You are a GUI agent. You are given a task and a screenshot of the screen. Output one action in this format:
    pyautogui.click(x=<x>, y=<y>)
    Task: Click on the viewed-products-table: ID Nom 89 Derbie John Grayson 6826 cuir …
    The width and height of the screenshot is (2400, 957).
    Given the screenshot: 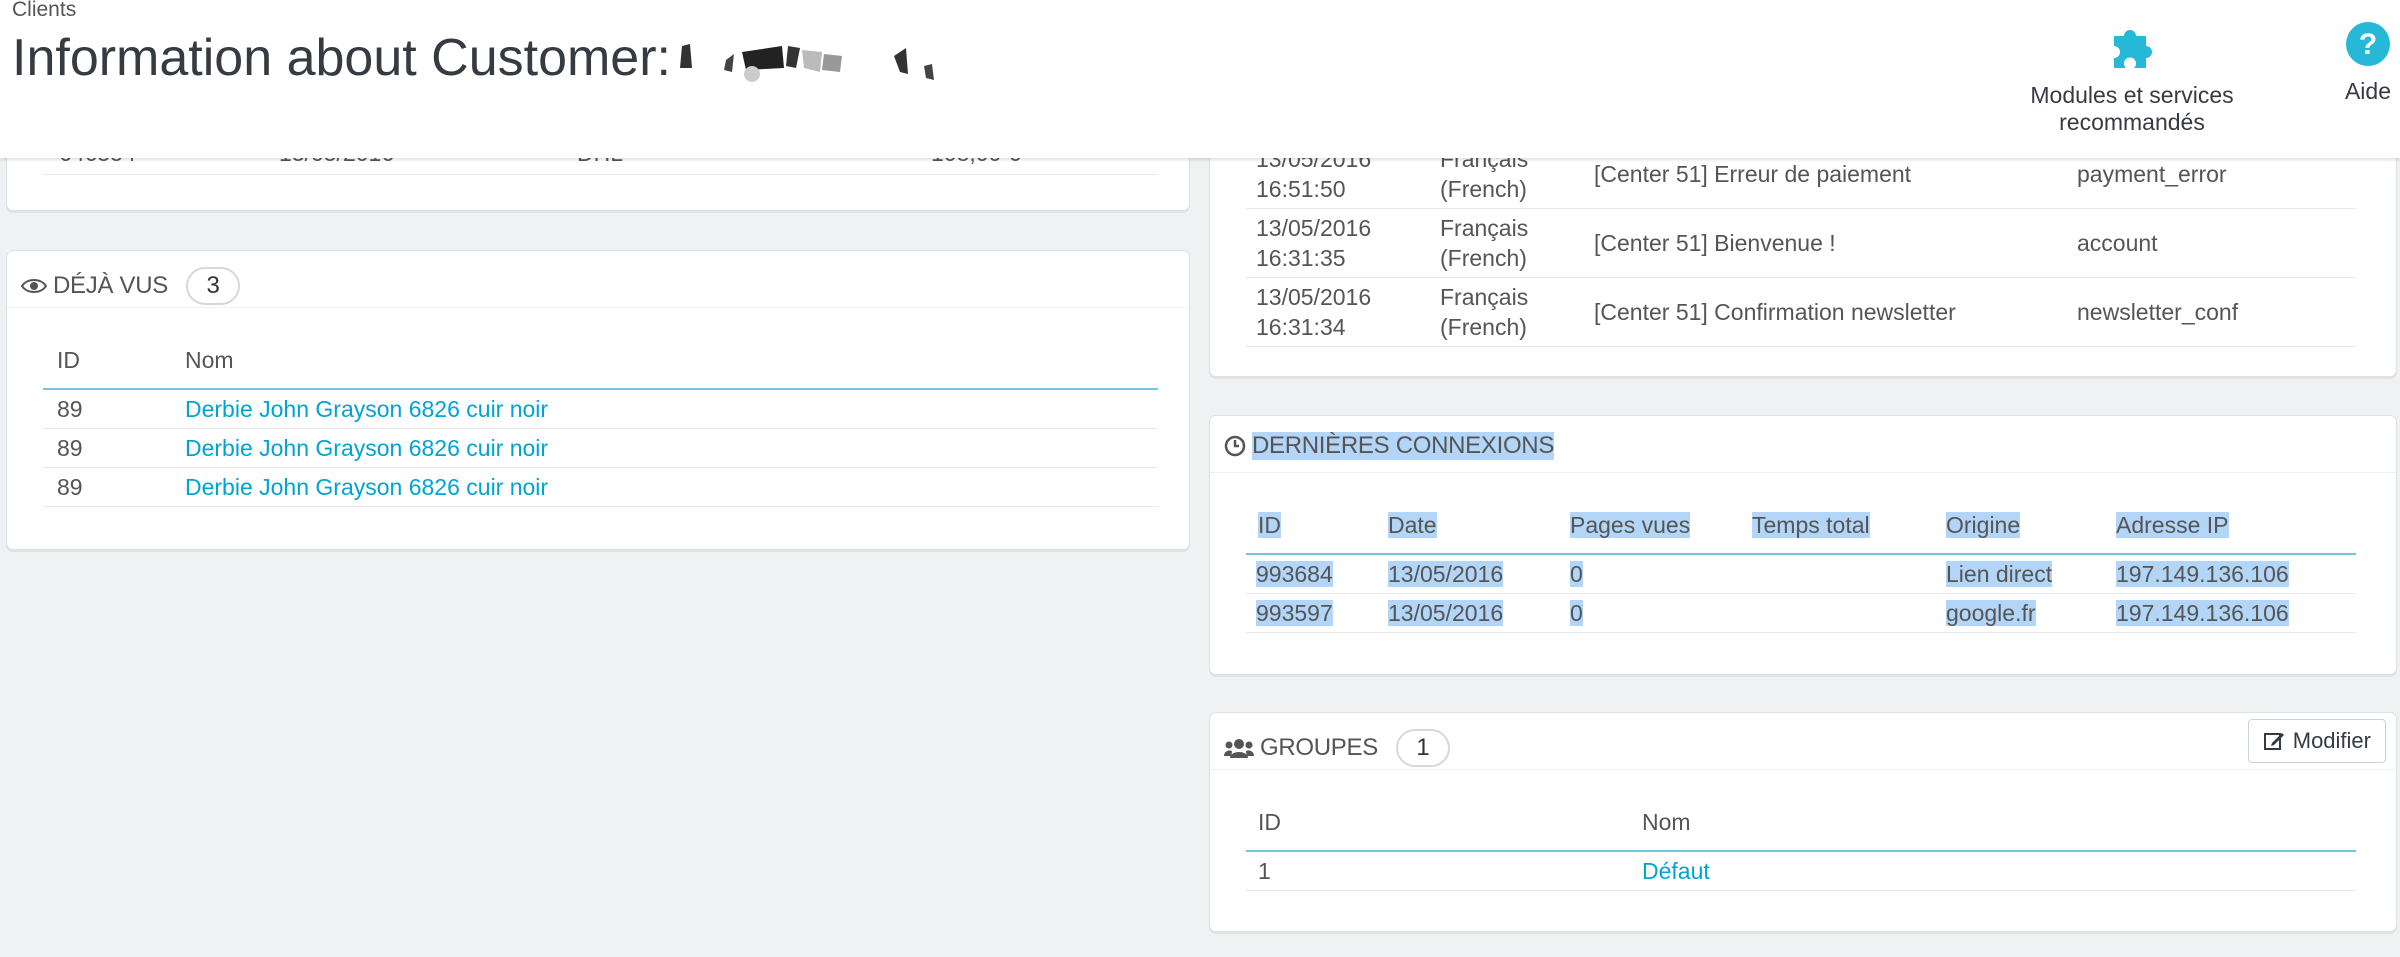 What is the action you would take?
    pyautogui.click(x=600, y=427)
    